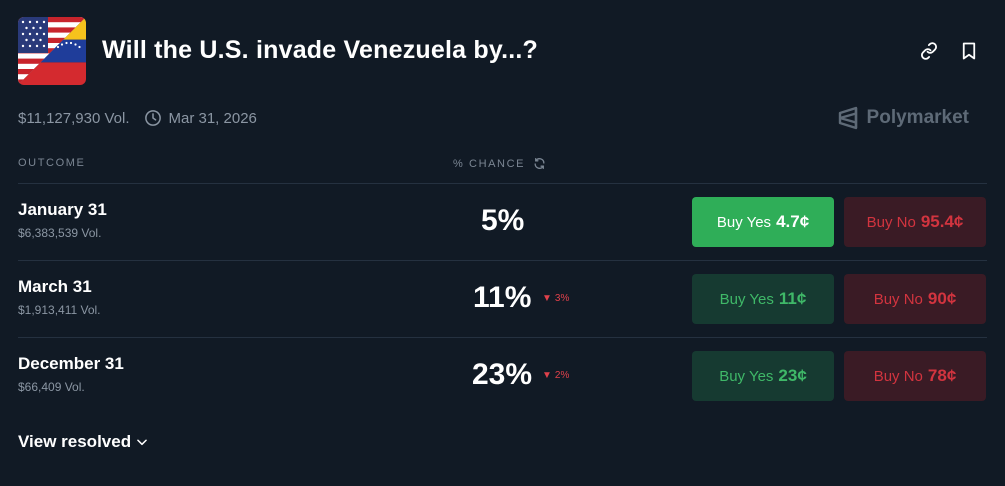  I want to click on chance-change: ▼ 2%, so click(555, 375).